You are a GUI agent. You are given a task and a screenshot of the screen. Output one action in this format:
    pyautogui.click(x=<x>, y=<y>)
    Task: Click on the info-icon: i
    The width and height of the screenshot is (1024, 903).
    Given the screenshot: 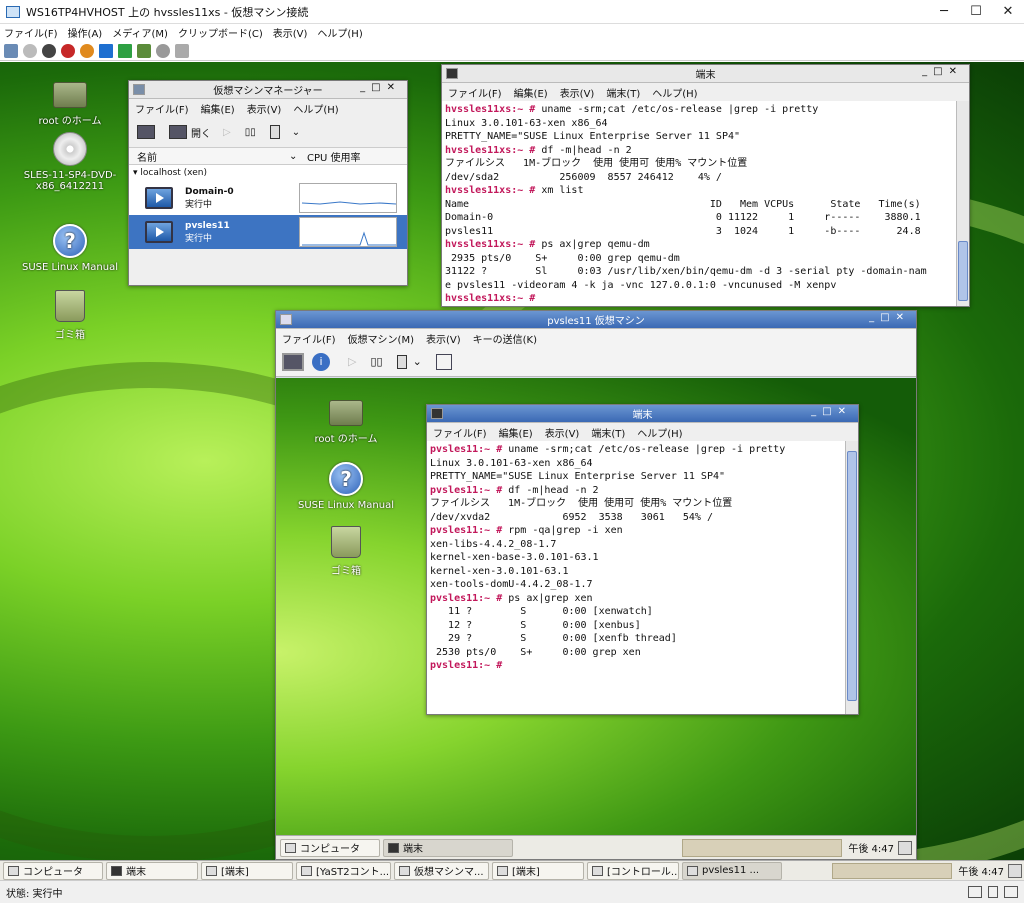 What is the action you would take?
    pyautogui.click(x=321, y=361)
    